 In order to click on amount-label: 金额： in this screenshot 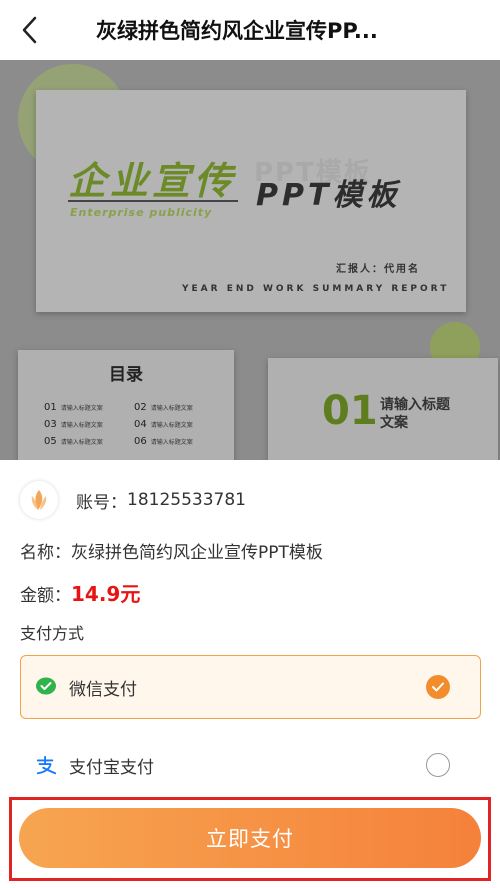, I will do `click(45, 596)`.